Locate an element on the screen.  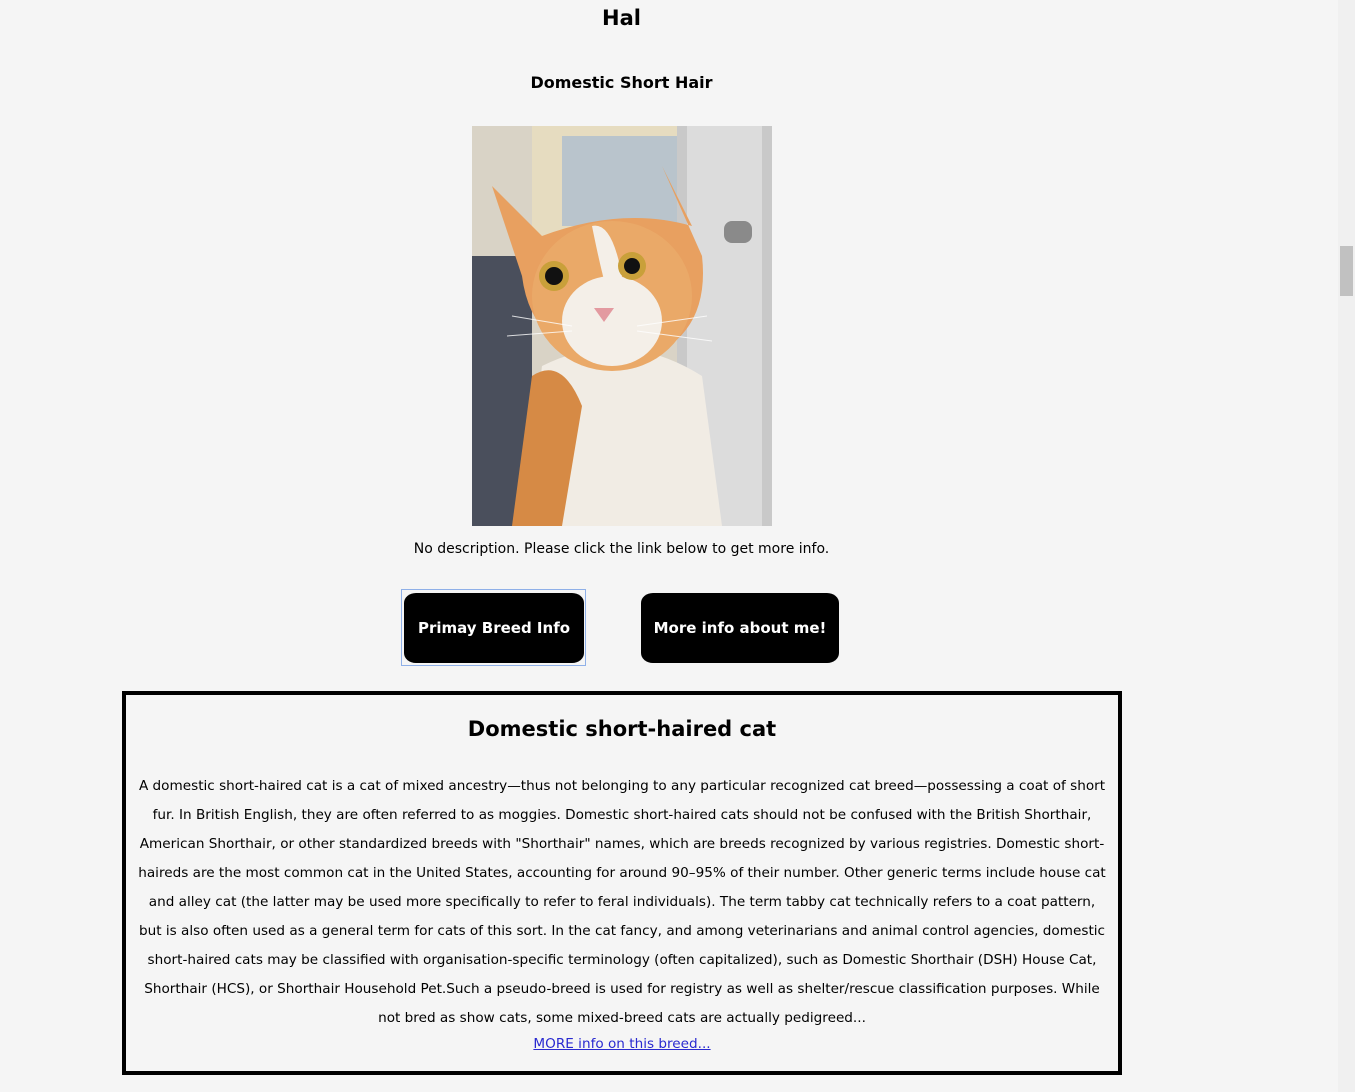
pet-name: Hal is located at coordinates (621, 18).